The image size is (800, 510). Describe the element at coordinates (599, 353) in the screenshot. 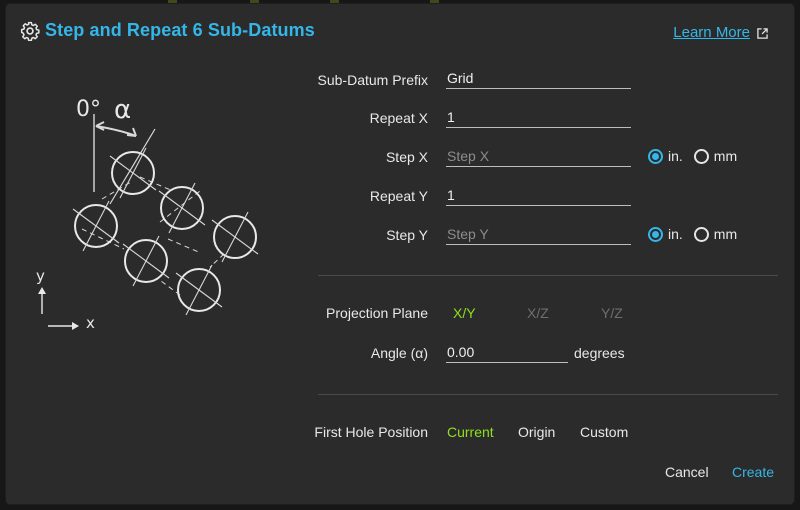

I see `angle-unit: degrees` at that location.